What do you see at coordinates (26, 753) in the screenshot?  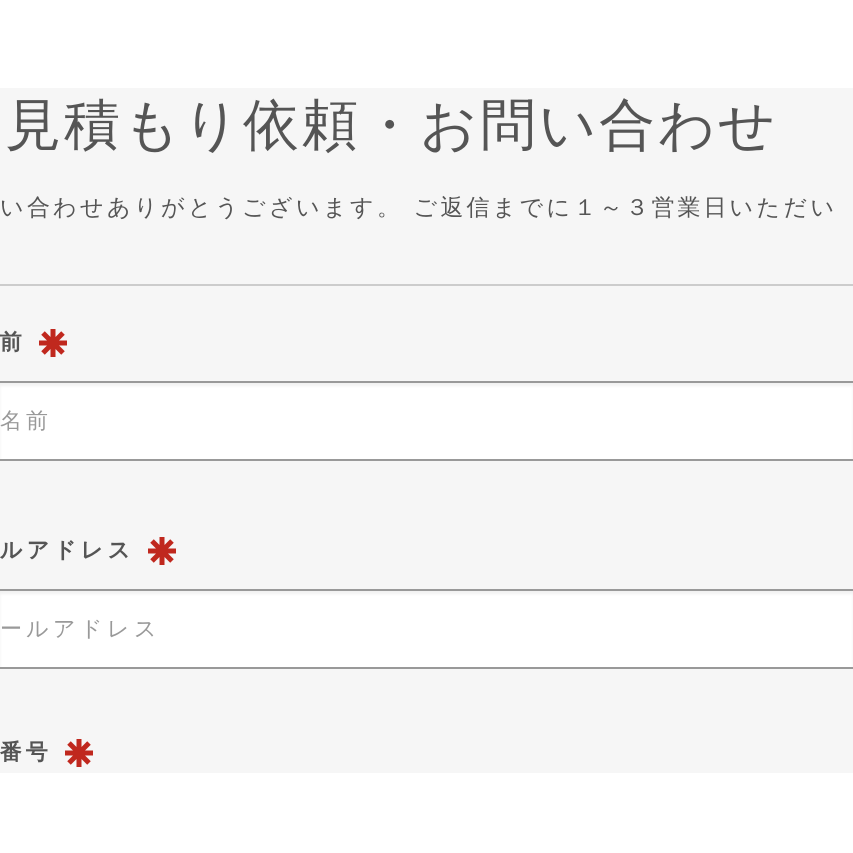 I see `field-label: 番号` at bounding box center [26, 753].